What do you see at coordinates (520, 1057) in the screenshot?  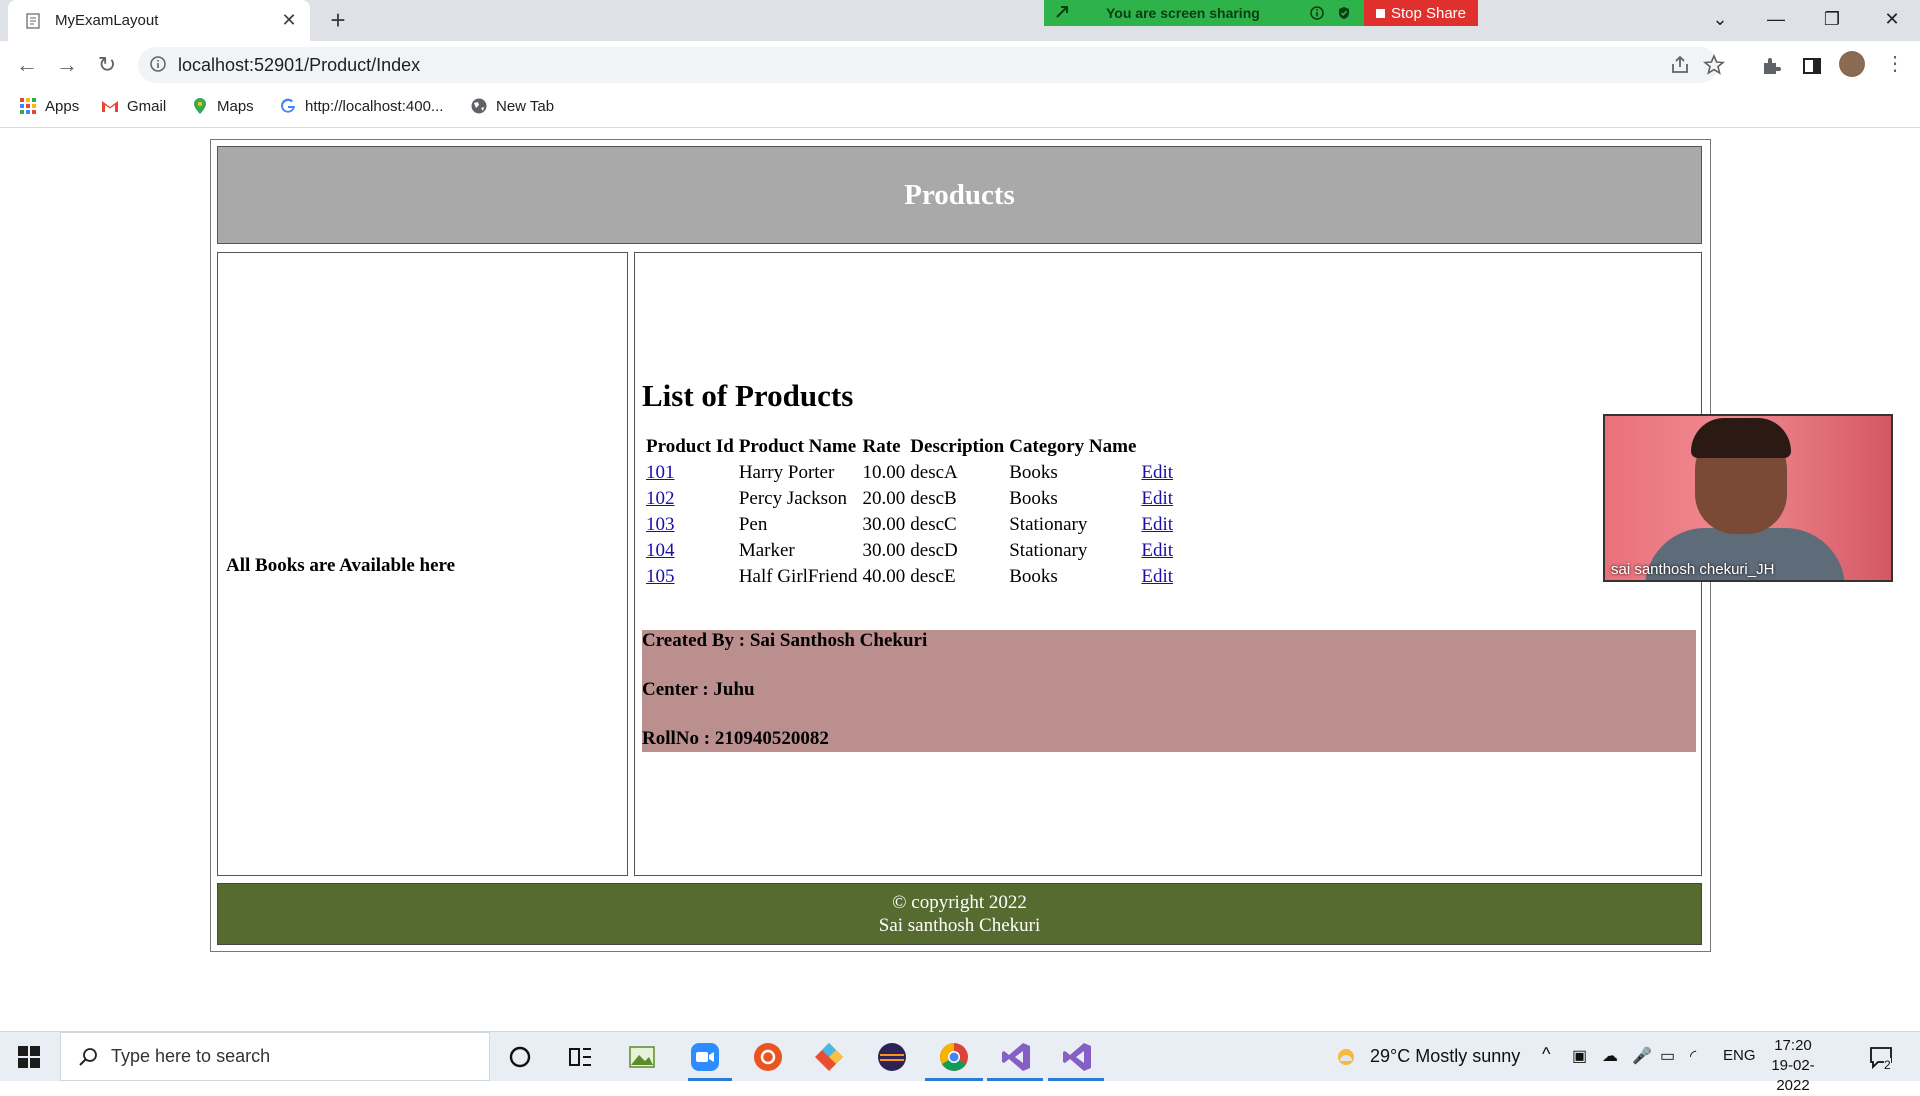 I see `cortana-icon` at bounding box center [520, 1057].